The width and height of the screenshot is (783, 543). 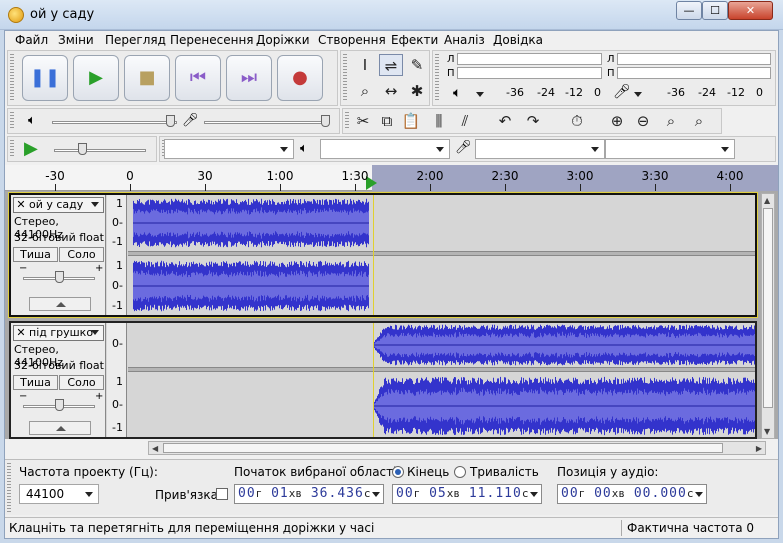 I want to click on tools-toolbar: I ⇌ ✎ ⌕ ↔ ✱, so click(x=385, y=78).